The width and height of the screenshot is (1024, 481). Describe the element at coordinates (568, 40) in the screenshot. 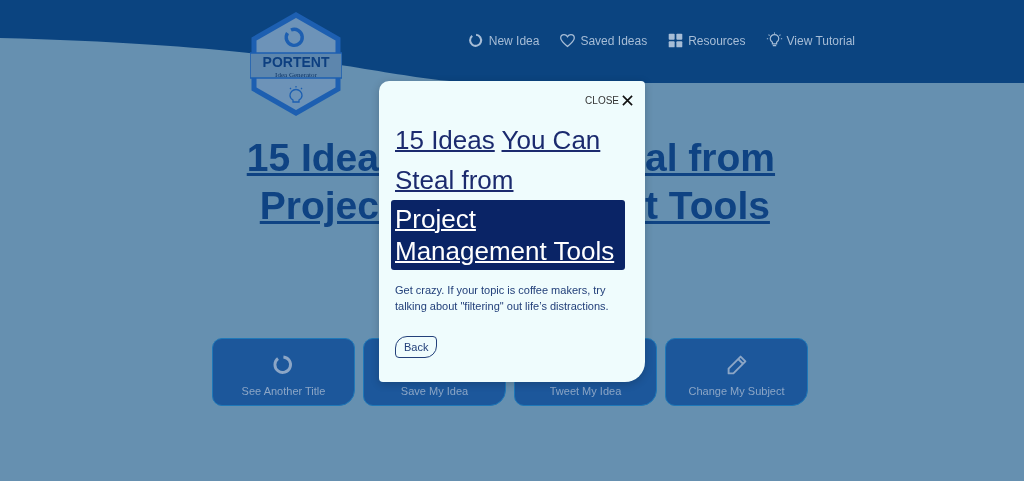

I see `heart-icon` at that location.